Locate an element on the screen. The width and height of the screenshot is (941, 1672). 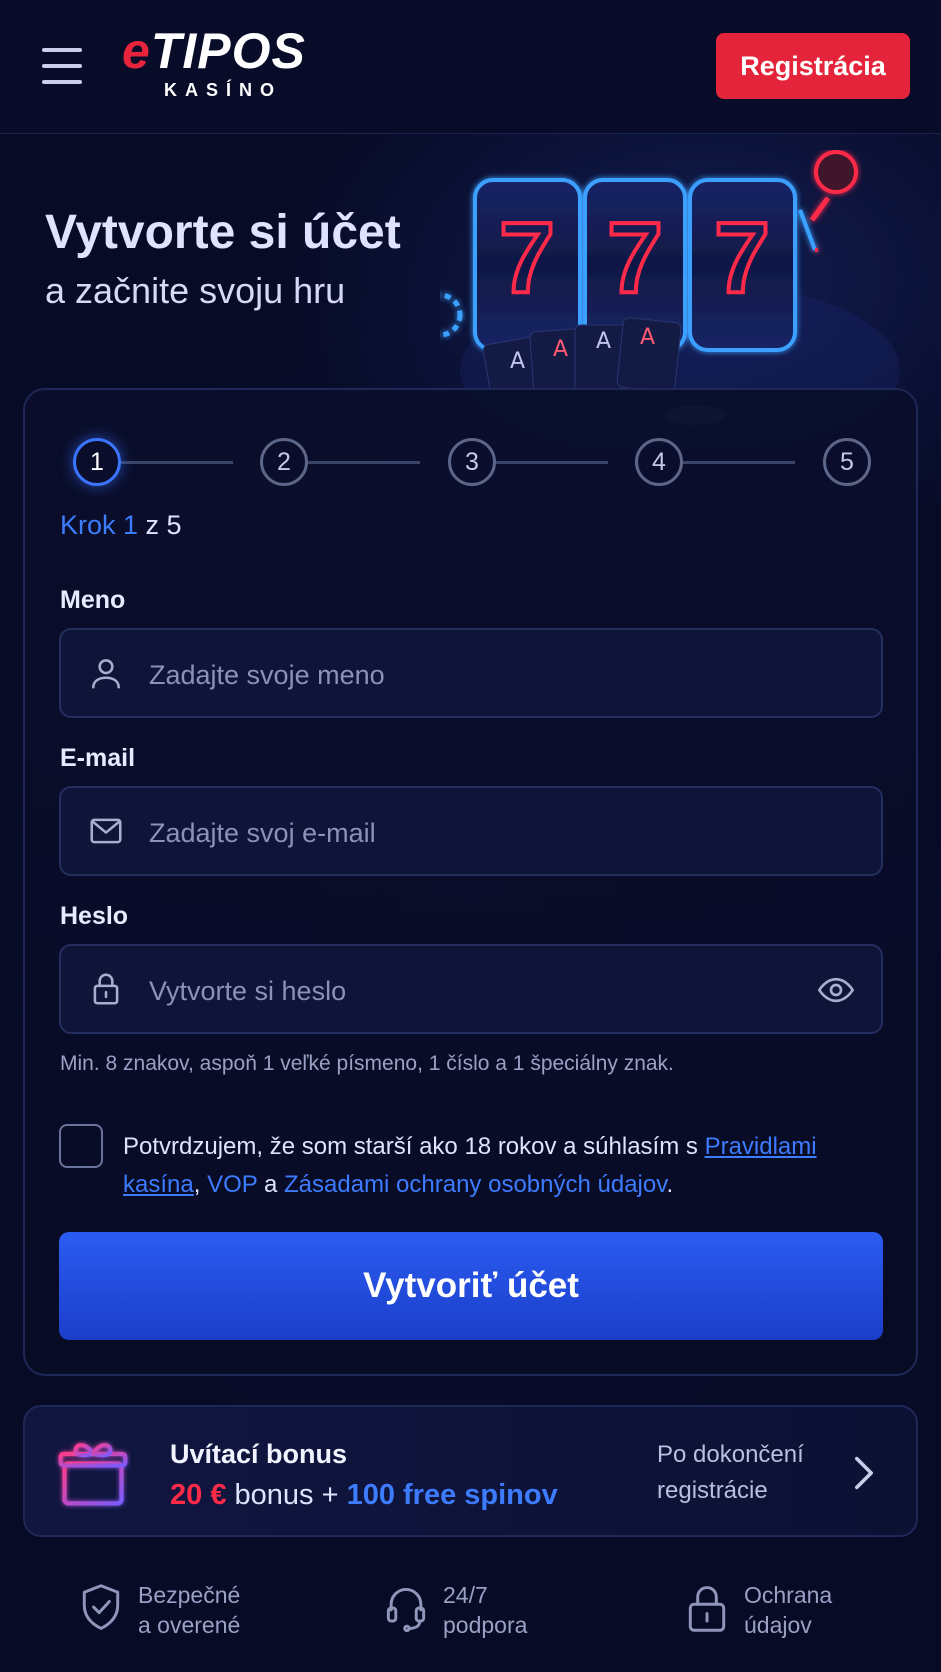
step-5: 5 is located at coordinates (847, 462).